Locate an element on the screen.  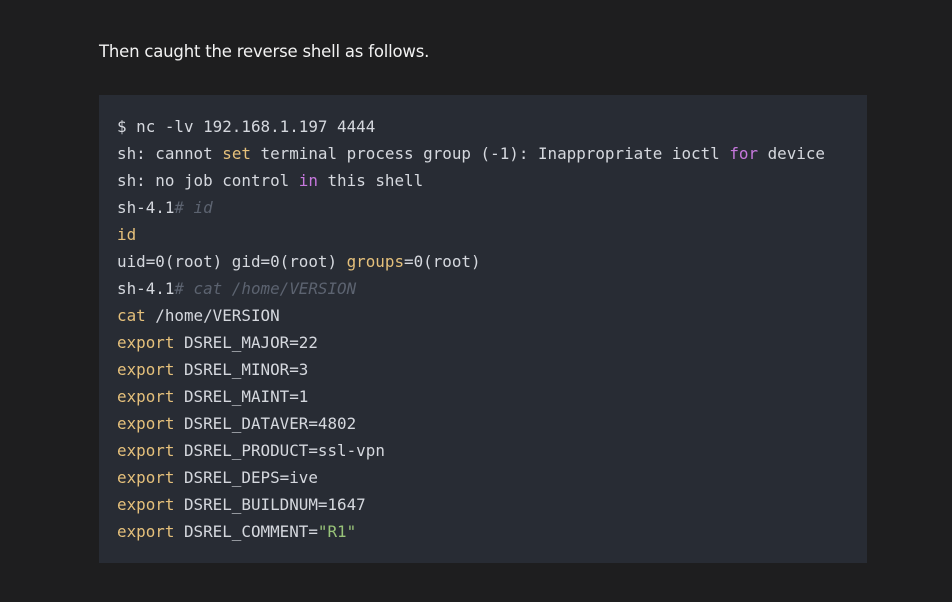
code-line: export DSREL_DATAVER=4802 is located at coordinates (492, 423).